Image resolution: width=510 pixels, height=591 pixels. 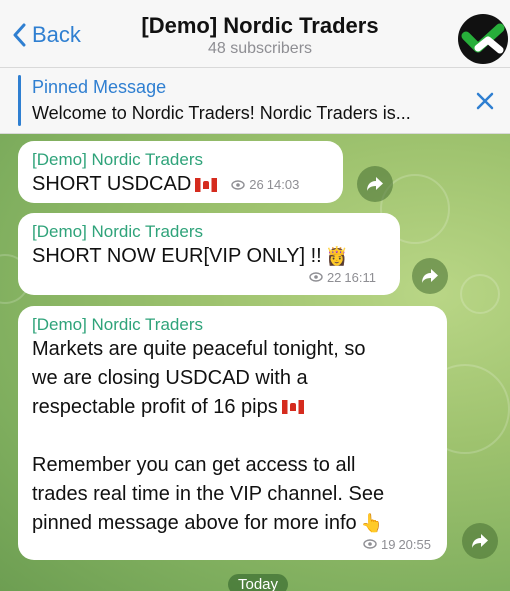 I want to click on message-meta: 19 20:55, so click(x=397, y=544).